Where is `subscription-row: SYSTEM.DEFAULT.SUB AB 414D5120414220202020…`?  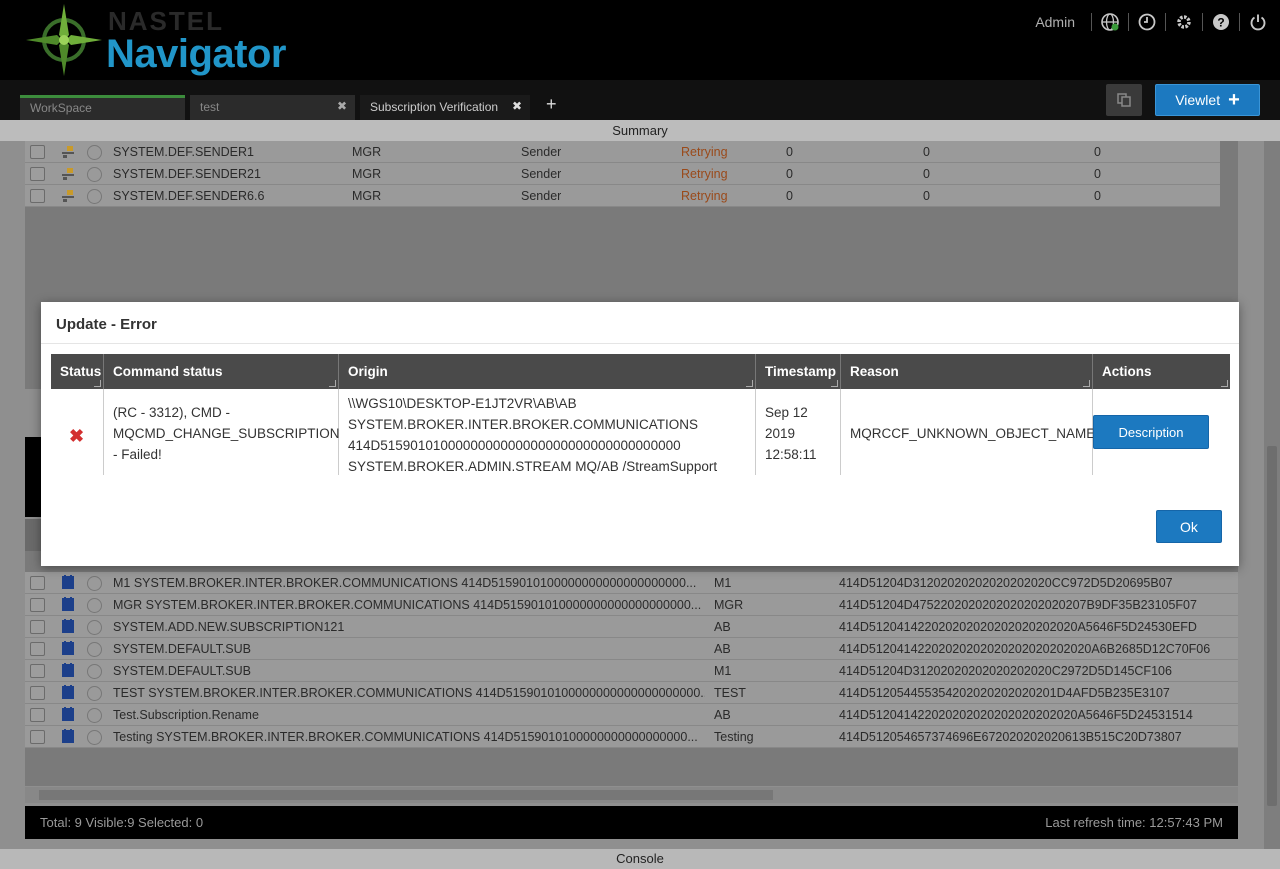 subscription-row: SYSTEM.DEFAULT.SUB AB 414D5120414220202020… is located at coordinates (631, 649).